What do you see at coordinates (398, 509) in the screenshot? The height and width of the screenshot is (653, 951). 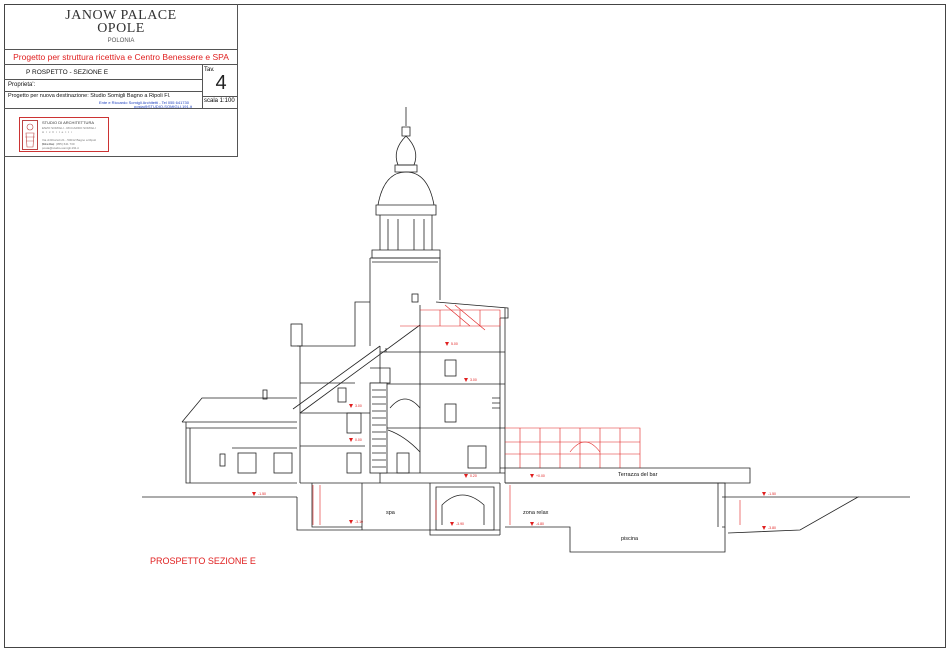 I see `basement-spa` at bounding box center [398, 509].